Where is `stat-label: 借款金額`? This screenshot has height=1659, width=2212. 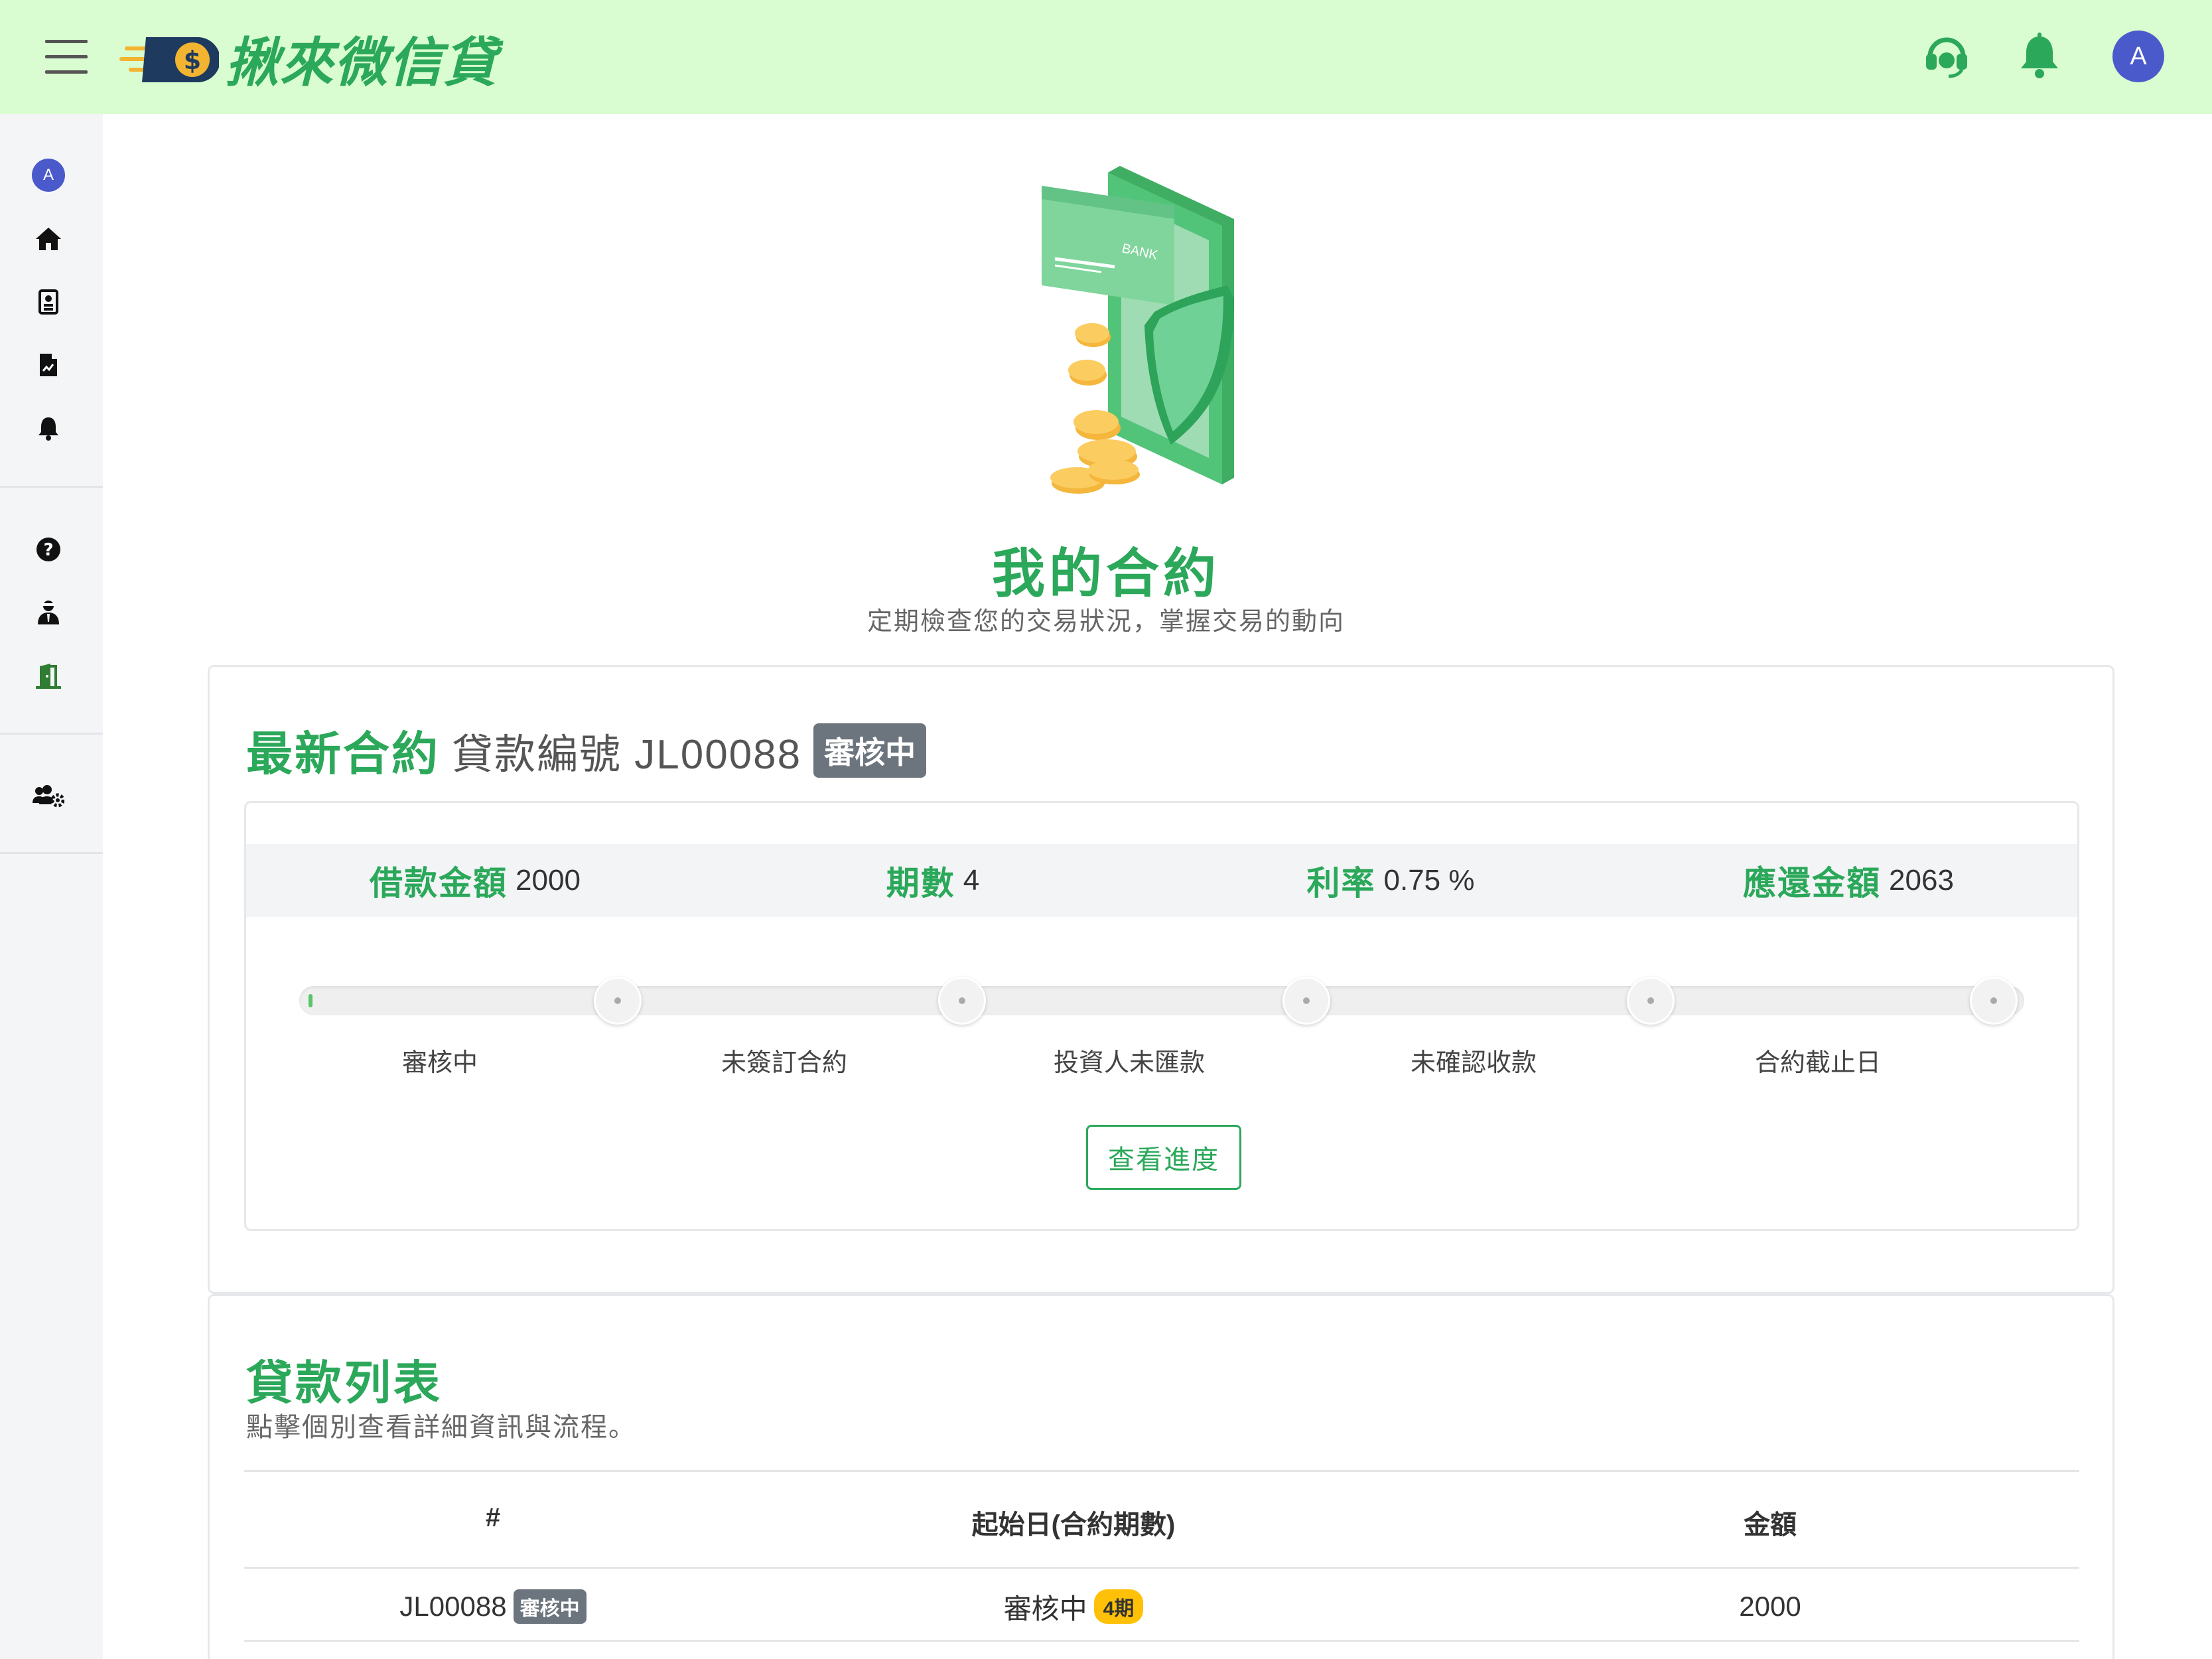 stat-label: 借款金額 is located at coordinates (439, 883).